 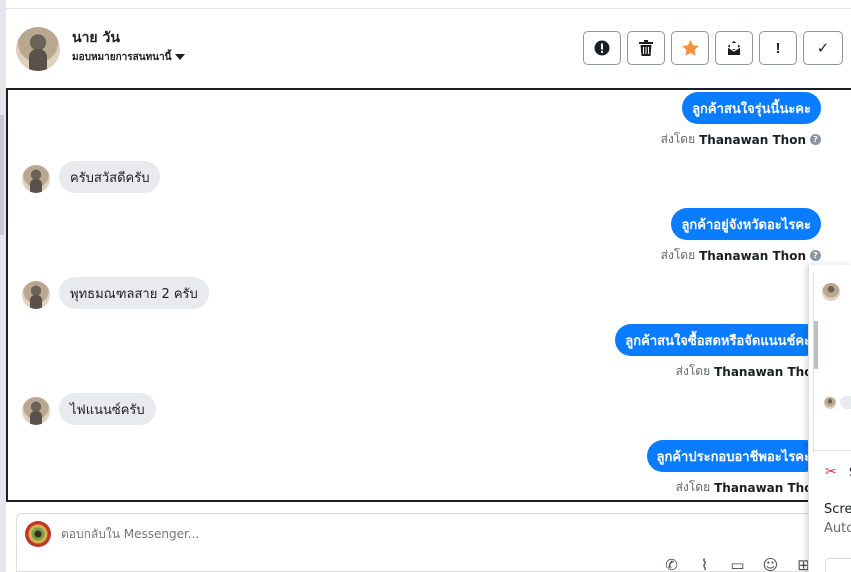 I want to click on done-button: ✓, so click(x=823, y=48).